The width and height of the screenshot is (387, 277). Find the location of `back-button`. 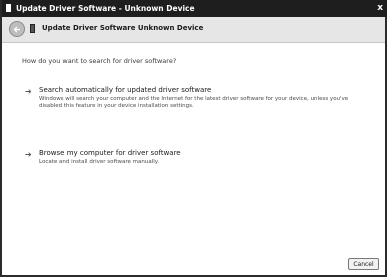

back-button is located at coordinates (17, 29).